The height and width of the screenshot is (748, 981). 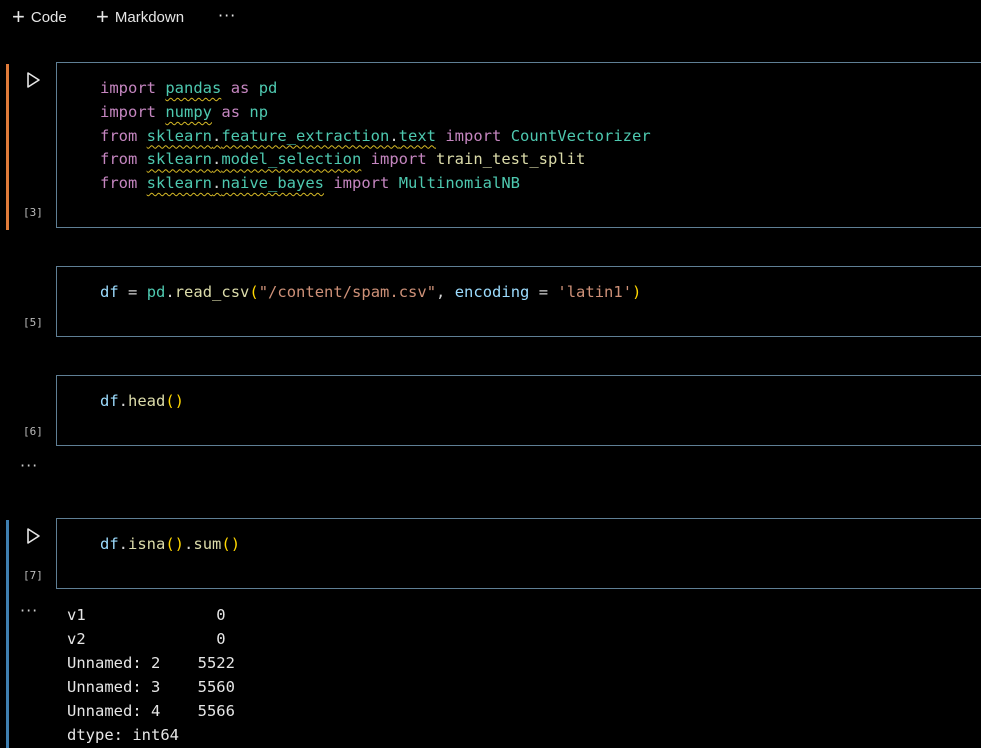 I want to click on more-actions-icon: ···, so click(x=227, y=15).